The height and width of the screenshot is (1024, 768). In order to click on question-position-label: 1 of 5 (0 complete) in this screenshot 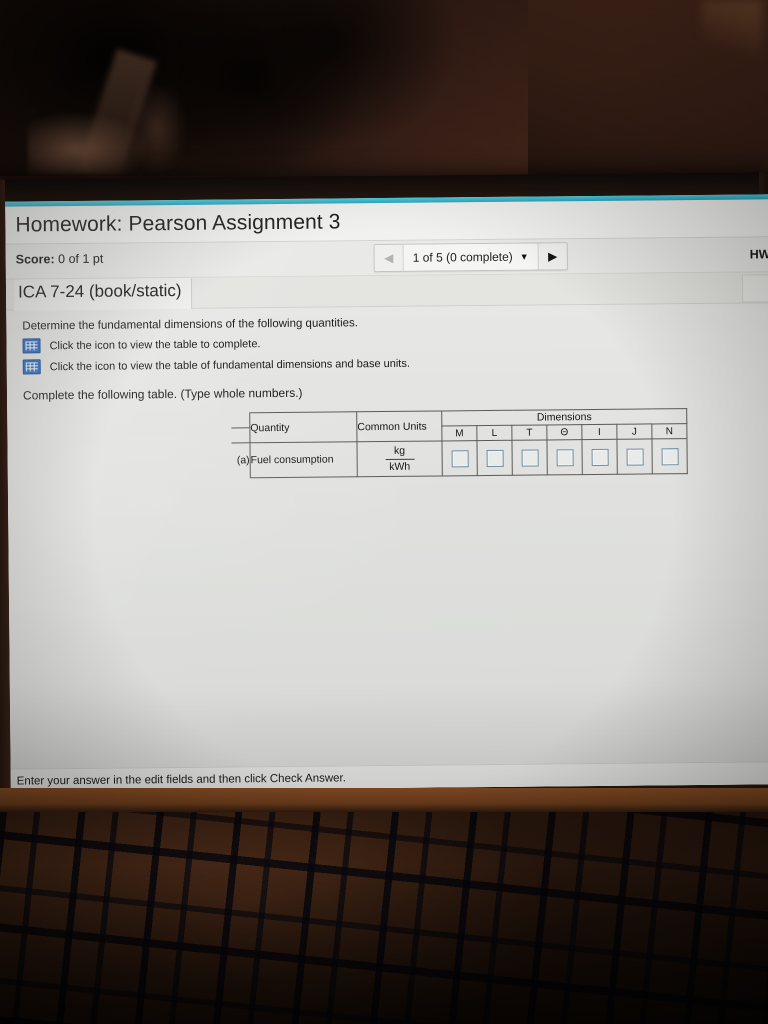, I will do `click(462, 257)`.